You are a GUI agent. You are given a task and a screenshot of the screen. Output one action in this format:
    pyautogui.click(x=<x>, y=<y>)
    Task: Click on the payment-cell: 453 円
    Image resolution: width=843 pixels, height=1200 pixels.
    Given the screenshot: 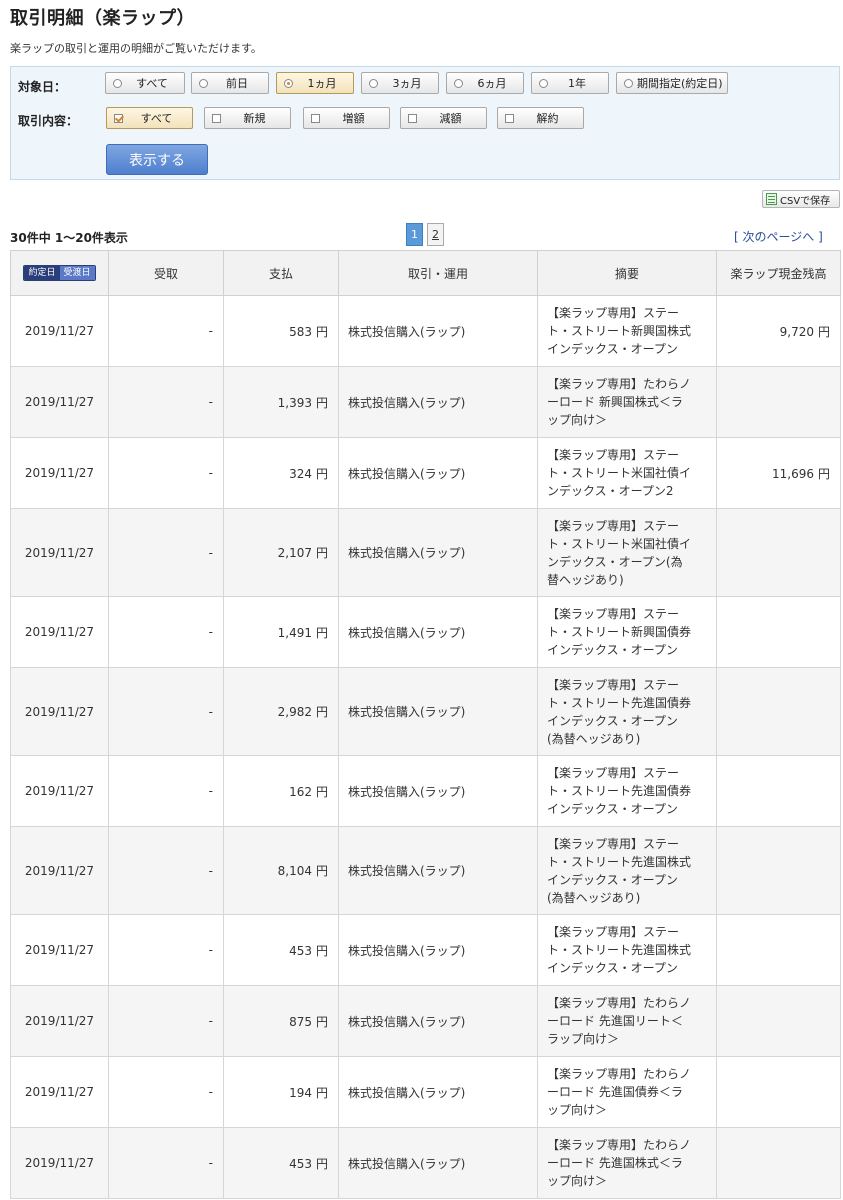 What is the action you would take?
    pyautogui.click(x=281, y=1163)
    